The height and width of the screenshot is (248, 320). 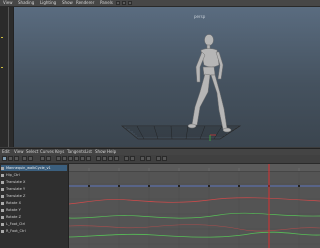 What do you see at coordinates (209, 83) in the screenshot?
I see `mannequin-figure` at bounding box center [209, 83].